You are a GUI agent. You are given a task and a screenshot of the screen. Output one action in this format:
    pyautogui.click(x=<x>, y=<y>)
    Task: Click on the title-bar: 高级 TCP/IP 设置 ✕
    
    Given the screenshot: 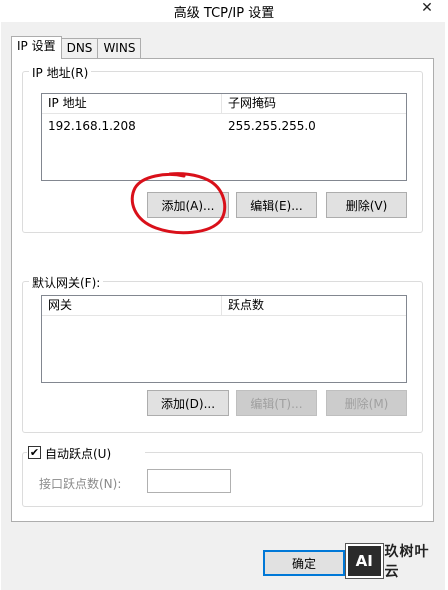 What is the action you would take?
    pyautogui.click(x=224, y=11)
    